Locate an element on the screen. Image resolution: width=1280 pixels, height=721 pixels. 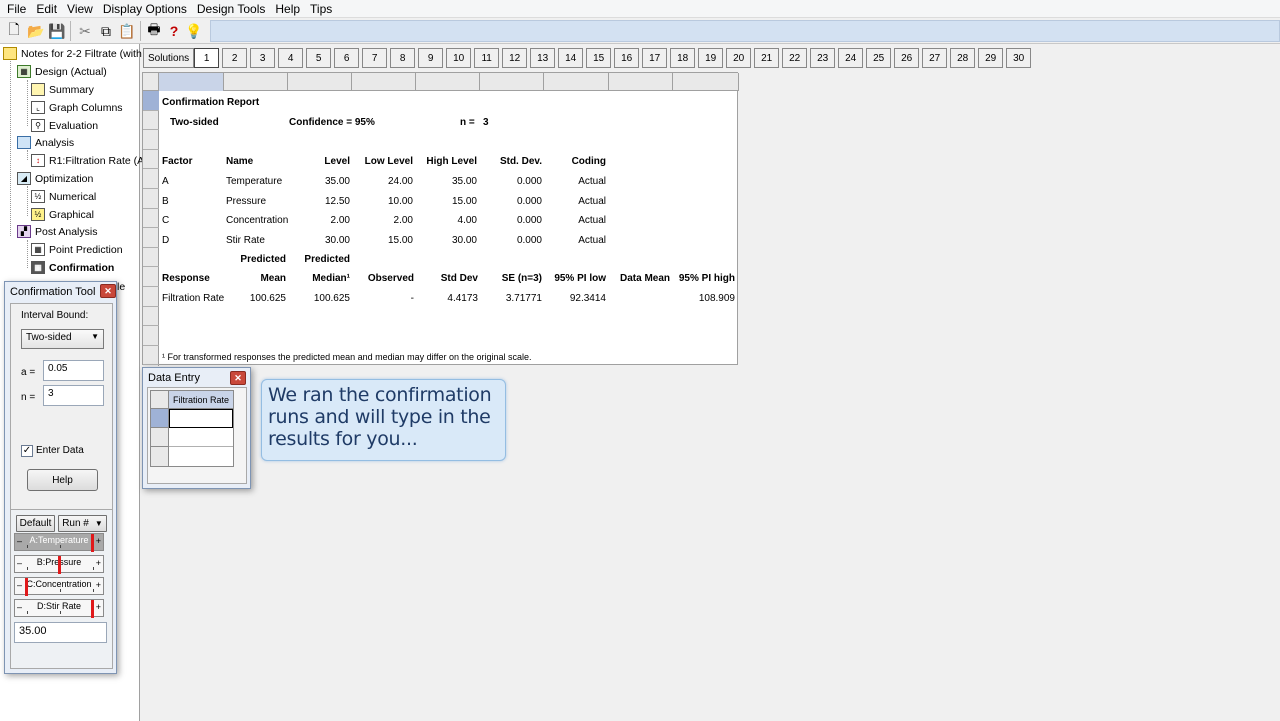
solution-tab-13: 13 is located at coordinates (543, 58).